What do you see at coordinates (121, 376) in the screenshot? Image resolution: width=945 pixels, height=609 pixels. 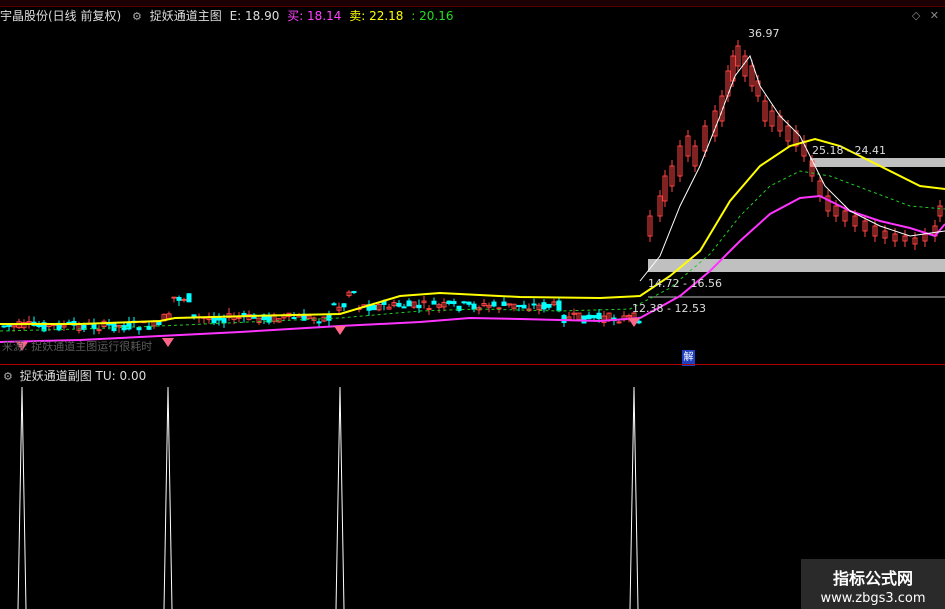 I see `tu-value: TU: 0.00` at bounding box center [121, 376].